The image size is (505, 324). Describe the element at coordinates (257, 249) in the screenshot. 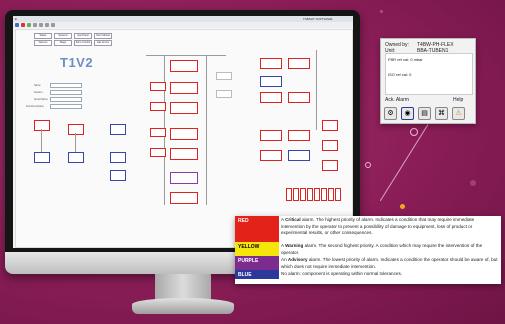

I see `legend-tag: YELLOW` at that location.